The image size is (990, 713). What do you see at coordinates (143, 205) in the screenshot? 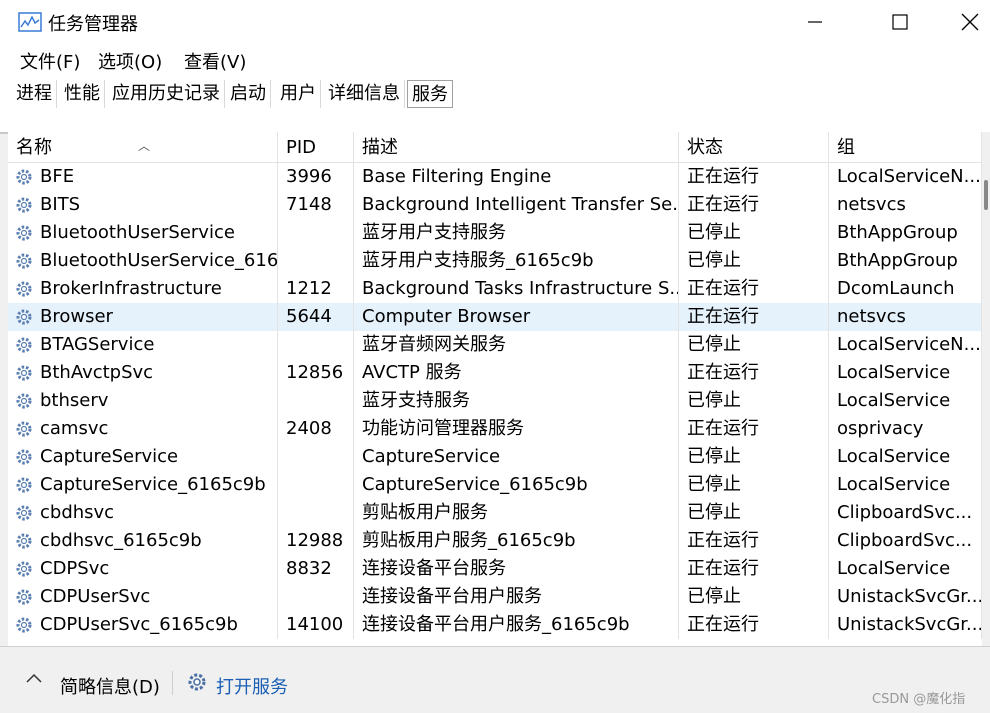
I see `cell-name: BITS` at bounding box center [143, 205].